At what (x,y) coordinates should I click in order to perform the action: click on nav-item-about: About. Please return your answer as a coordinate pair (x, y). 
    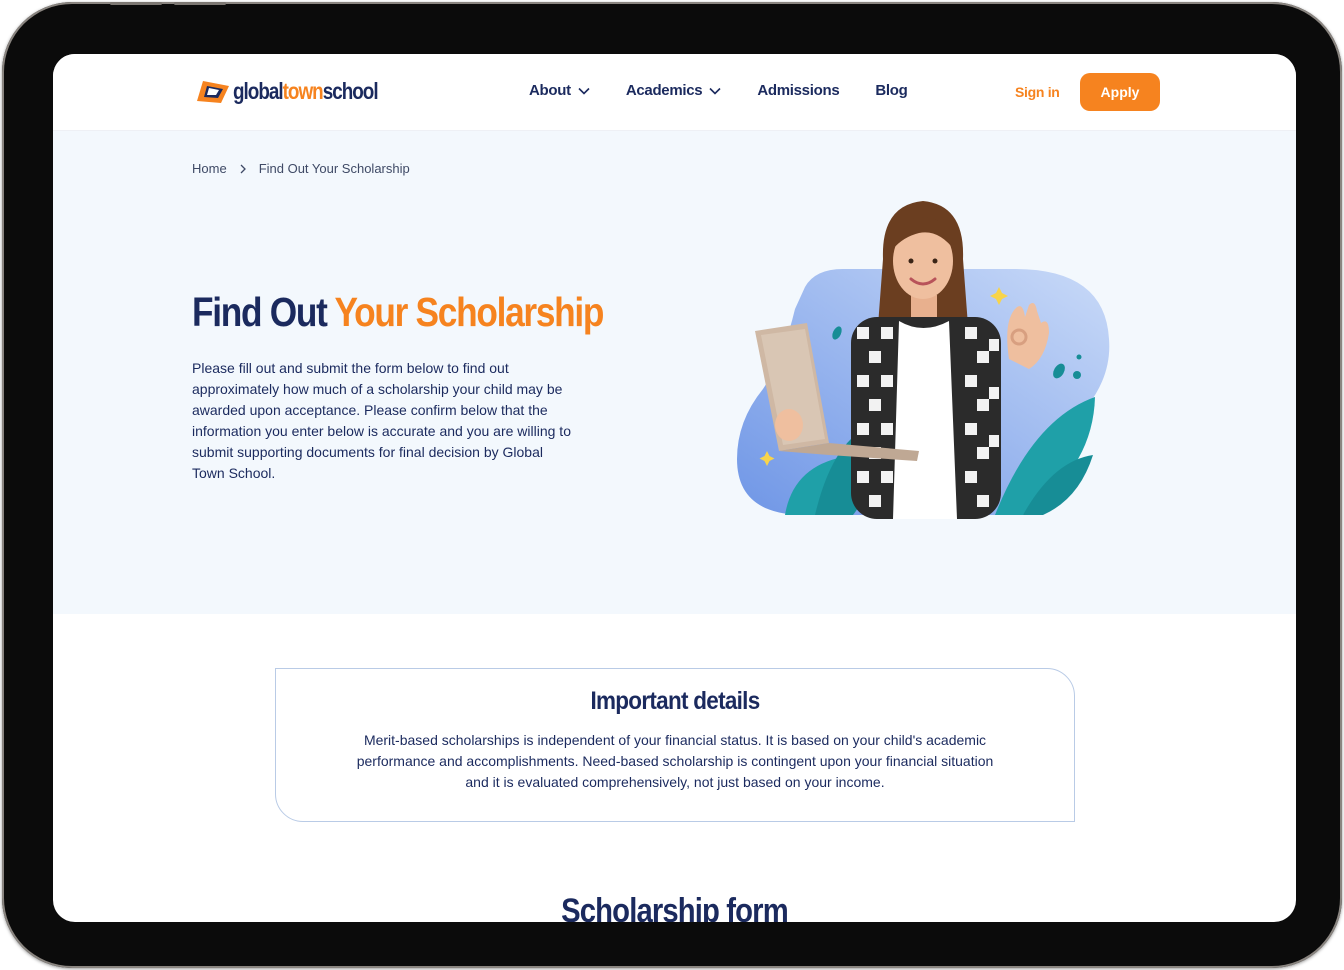
    Looking at the image, I should click on (559, 90).